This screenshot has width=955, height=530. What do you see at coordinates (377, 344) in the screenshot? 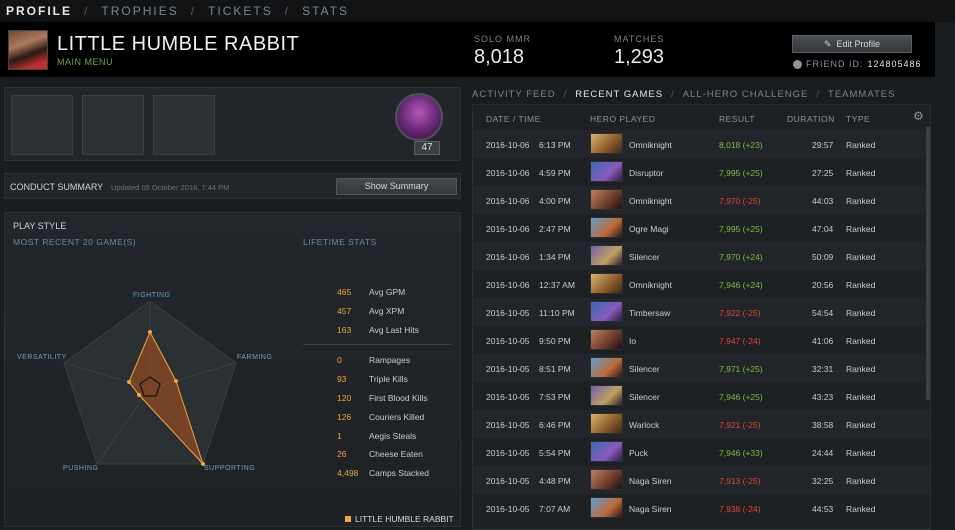
I see `stats-divider` at bounding box center [377, 344].